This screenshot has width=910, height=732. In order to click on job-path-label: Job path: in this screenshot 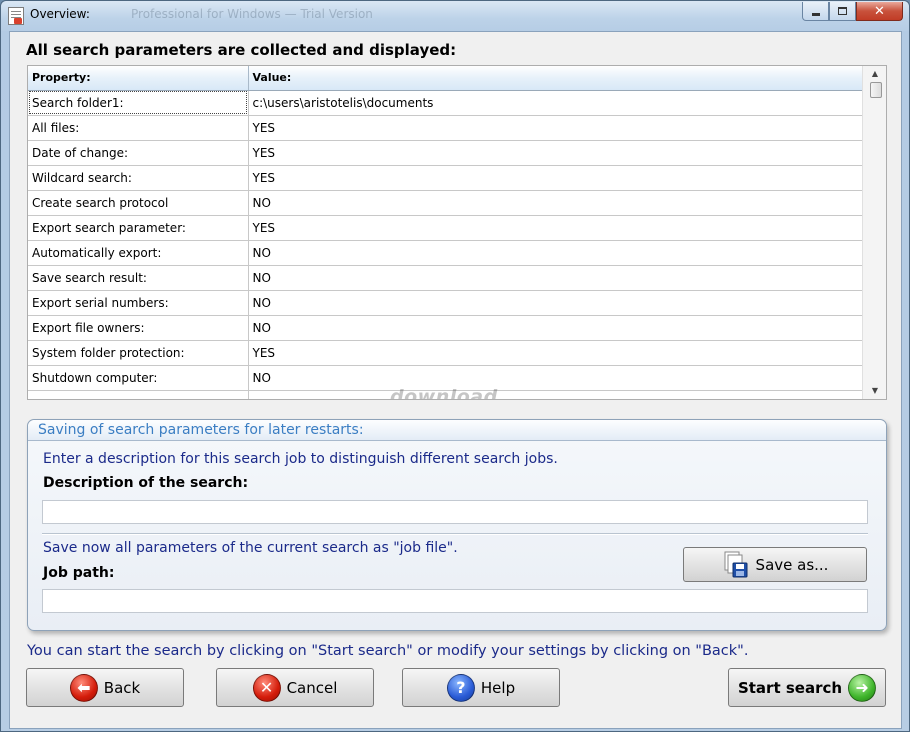, I will do `click(79, 573)`.